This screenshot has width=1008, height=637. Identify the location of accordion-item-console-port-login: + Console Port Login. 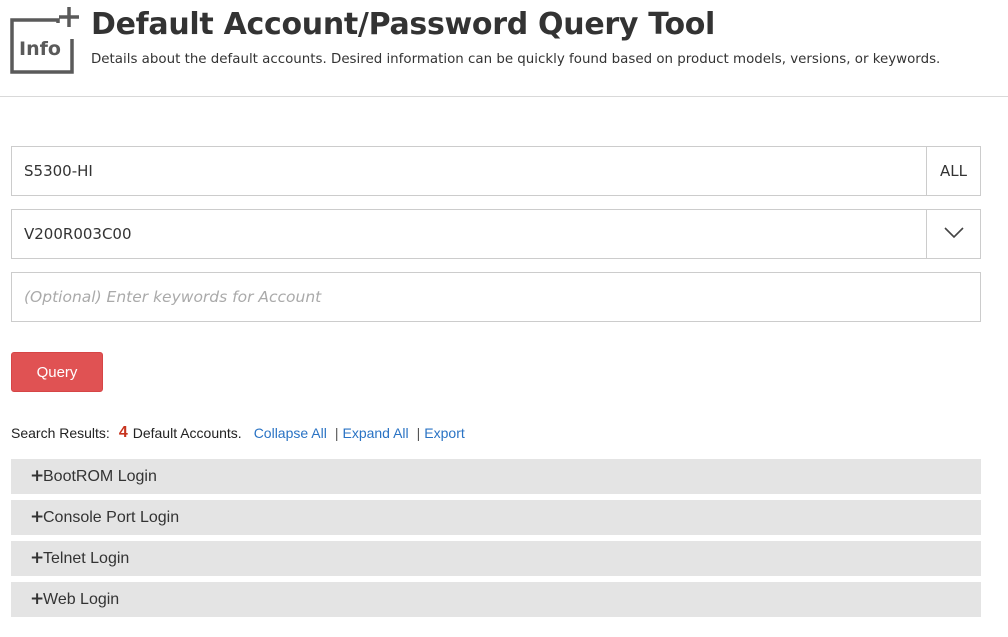
(496, 517).